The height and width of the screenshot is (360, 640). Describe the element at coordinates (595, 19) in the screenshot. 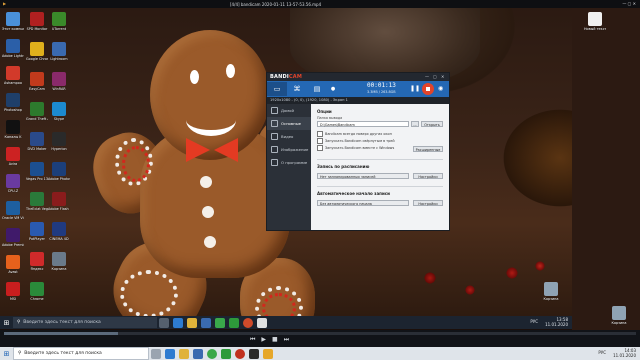

I see `text-file-icon` at that location.